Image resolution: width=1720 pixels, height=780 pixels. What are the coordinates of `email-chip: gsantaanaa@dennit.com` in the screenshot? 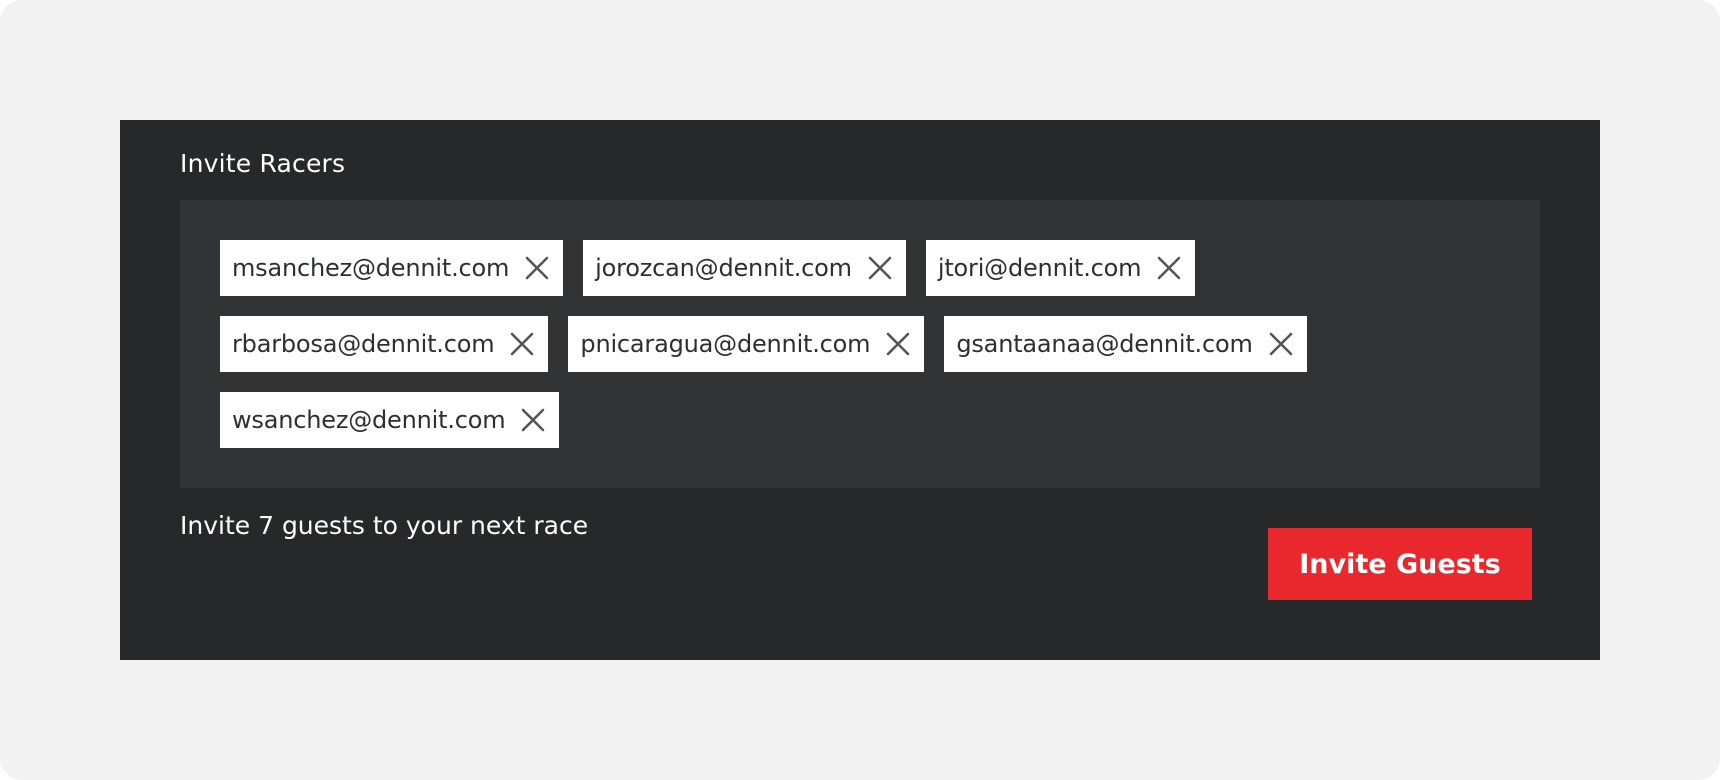 It's located at (1125, 344).